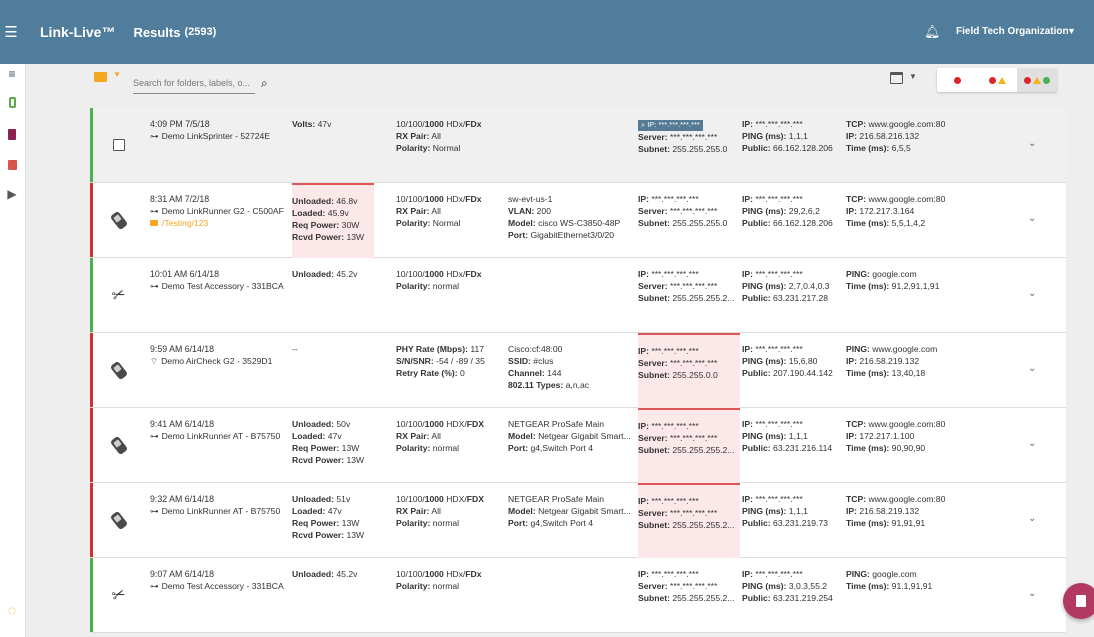 The height and width of the screenshot is (637, 1094). I want to click on cell-line: IP: 172.217.3.164, so click(880, 211).